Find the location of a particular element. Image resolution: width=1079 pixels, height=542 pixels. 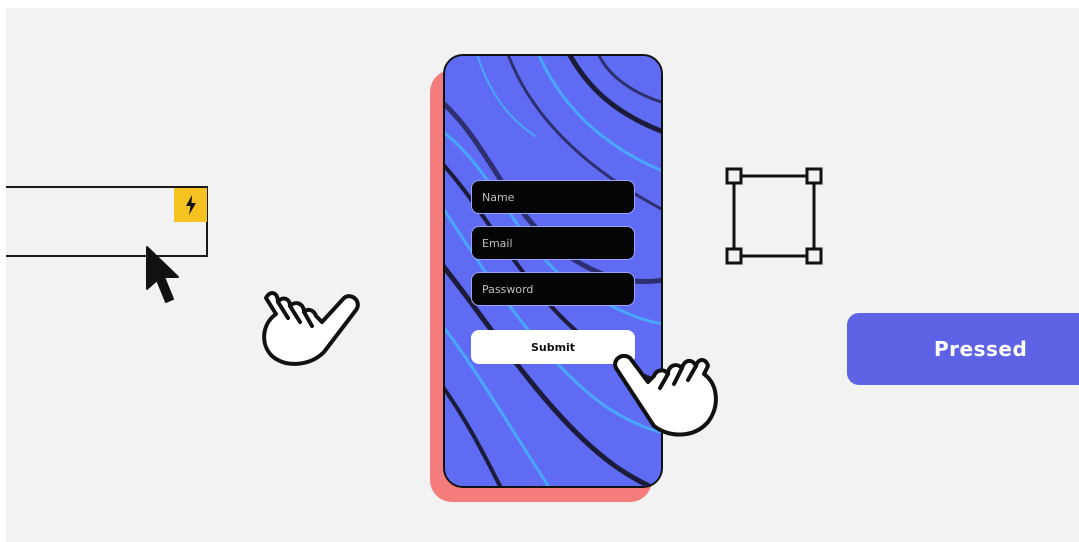

pressed-button: Pressed is located at coordinates (963, 349).